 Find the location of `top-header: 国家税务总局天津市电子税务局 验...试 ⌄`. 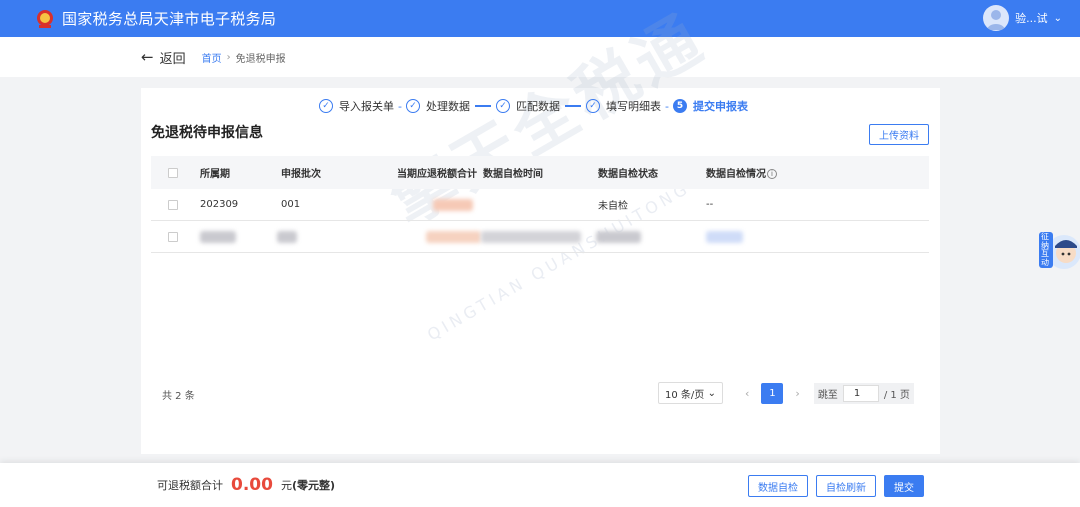

top-header: 国家税务总局天津市电子税务局 验...试 ⌄ is located at coordinates (540, 18).